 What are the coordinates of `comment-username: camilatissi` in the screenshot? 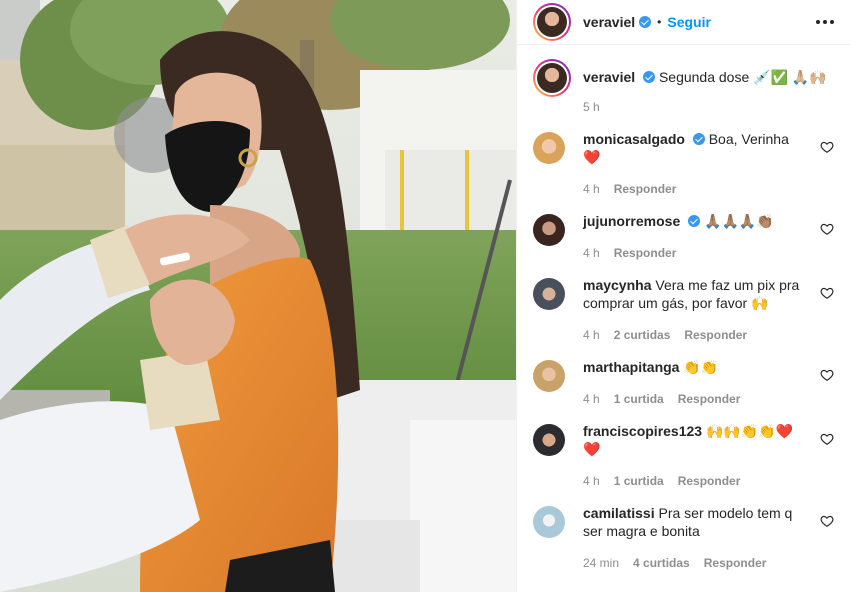 It's located at (619, 513).